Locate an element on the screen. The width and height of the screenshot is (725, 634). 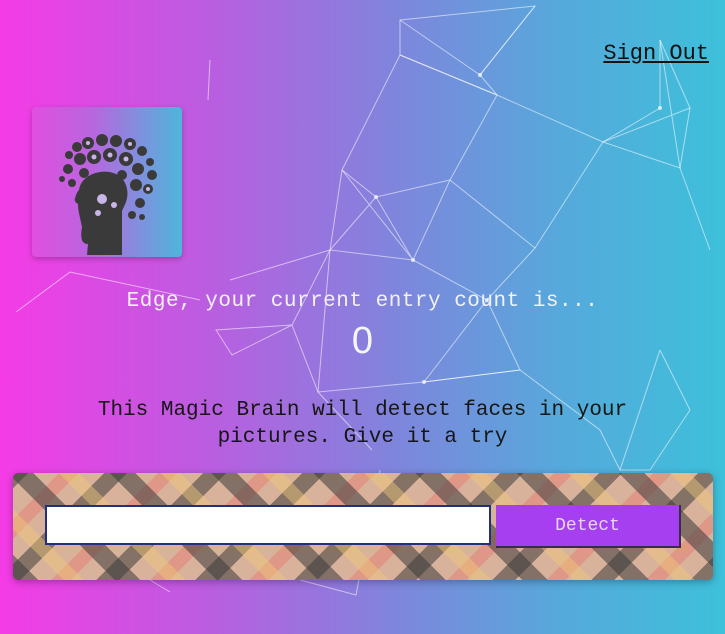
logo-card is located at coordinates (107, 182).